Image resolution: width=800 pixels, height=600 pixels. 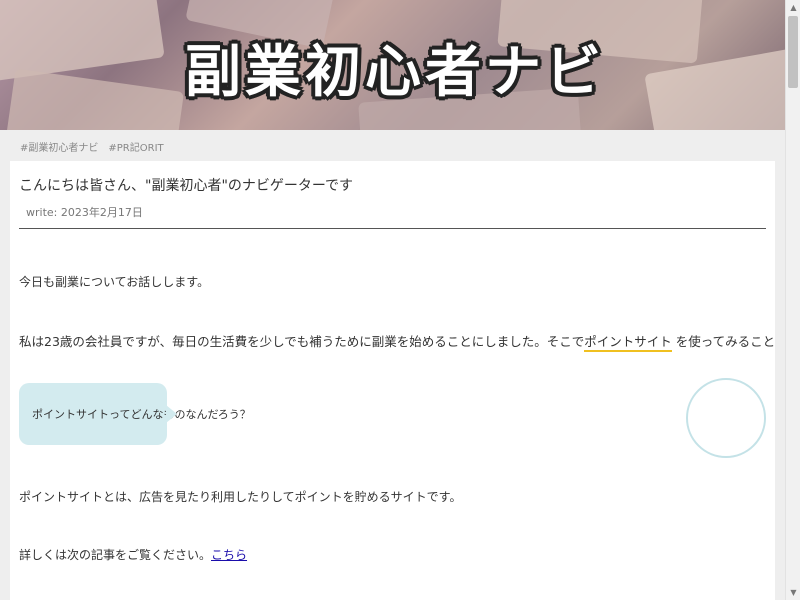 I want to click on scrollbar-thumb, so click(x=793, y=52).